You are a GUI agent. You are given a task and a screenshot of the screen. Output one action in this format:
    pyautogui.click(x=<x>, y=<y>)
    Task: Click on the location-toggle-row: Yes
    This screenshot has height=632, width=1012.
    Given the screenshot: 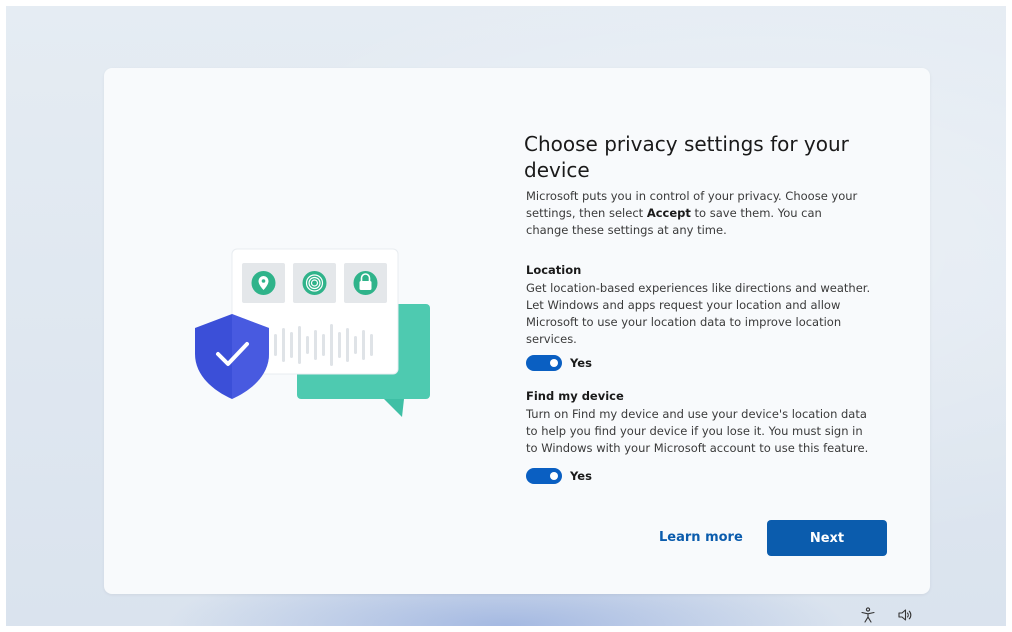 What is the action you would take?
    pyautogui.click(x=559, y=363)
    